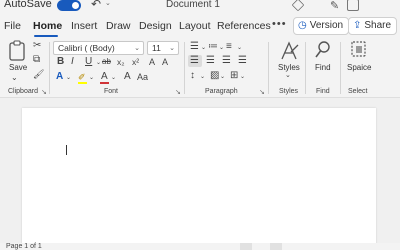  I want to click on superscript-button: x², so click(135, 62).